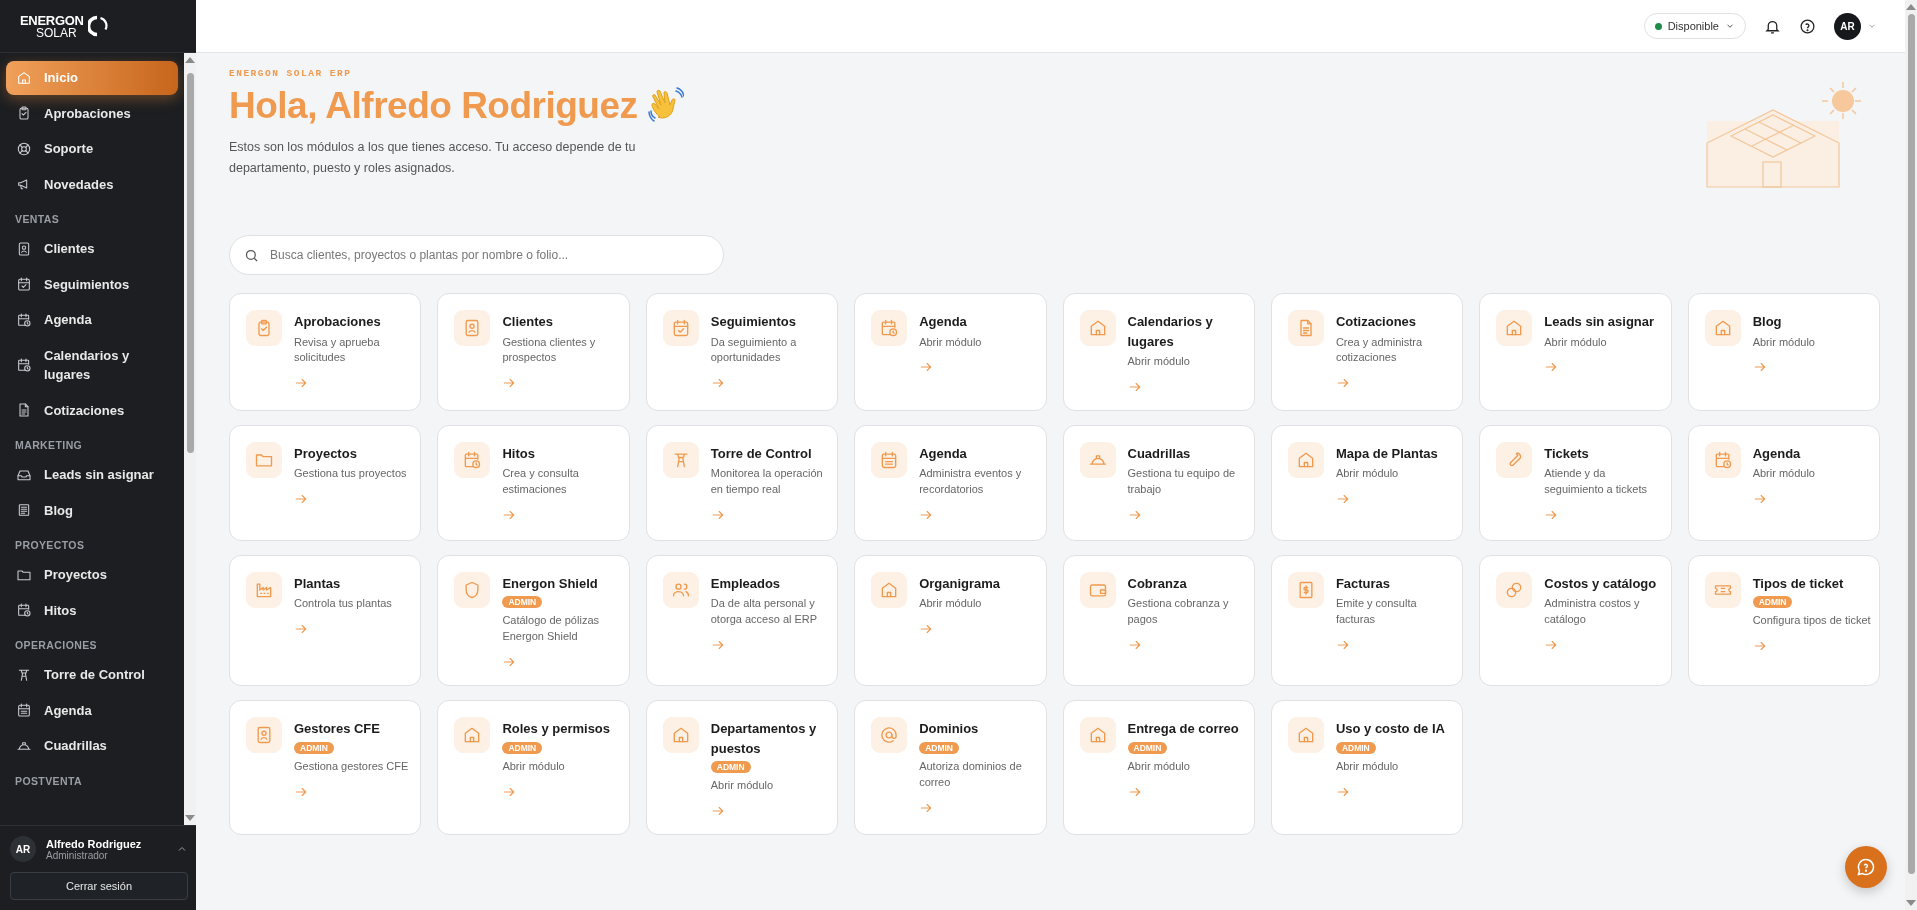 This screenshot has width=1917, height=910. What do you see at coordinates (337, 729) in the screenshot?
I see `module-title: Gestores CFE` at bounding box center [337, 729].